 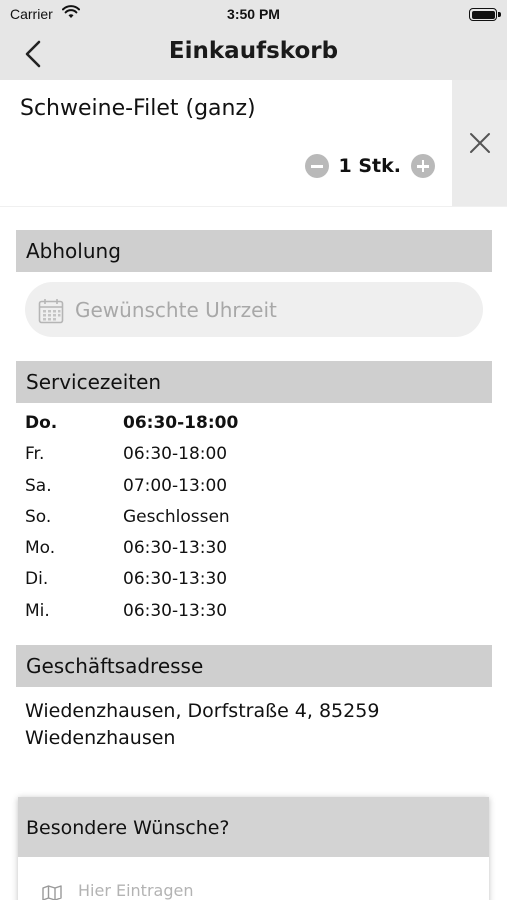 What do you see at coordinates (51, 311) in the screenshot?
I see `calendar-icon` at bounding box center [51, 311].